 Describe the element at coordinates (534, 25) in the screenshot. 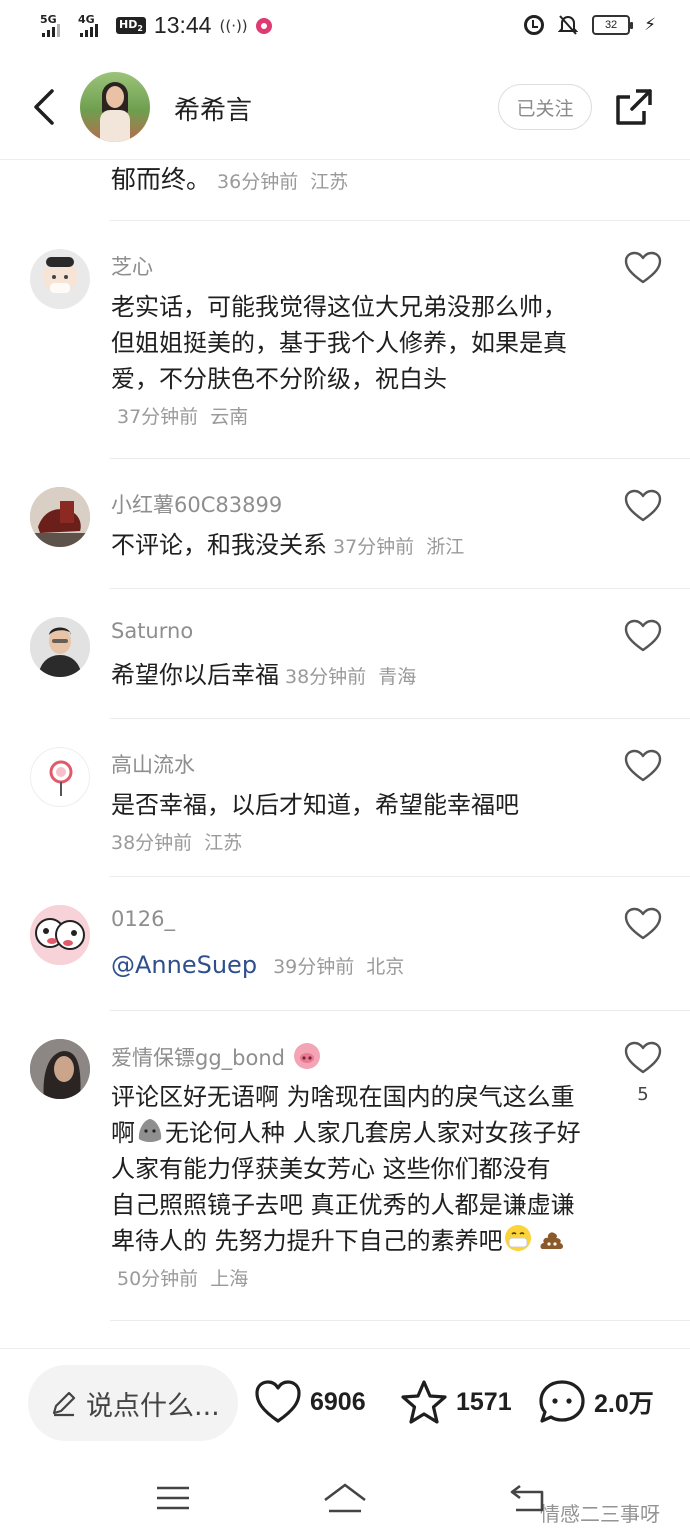

I see `alarm-icon` at that location.